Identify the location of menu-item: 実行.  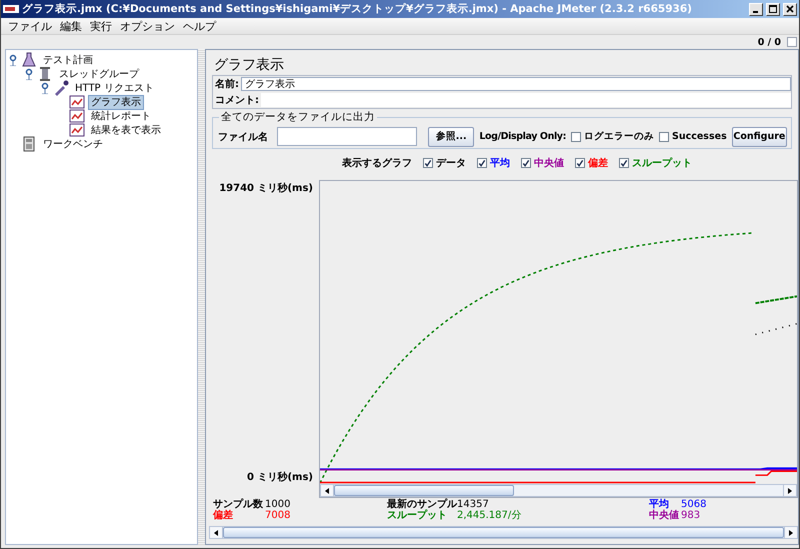
(101, 26).